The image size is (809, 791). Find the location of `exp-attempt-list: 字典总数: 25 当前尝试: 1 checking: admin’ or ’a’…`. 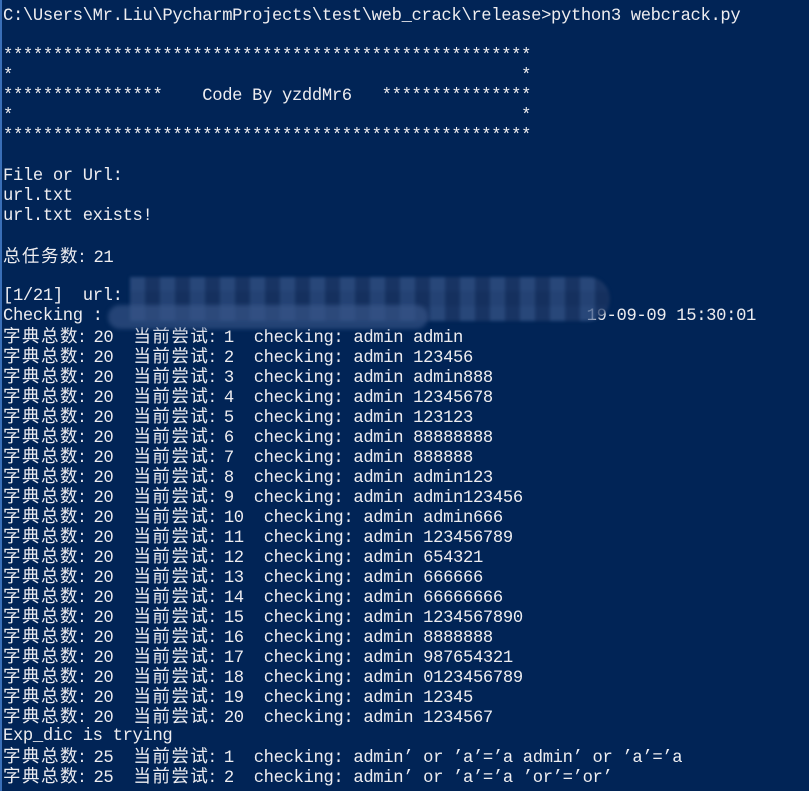

exp-attempt-list: 字典总数: 25 当前尝试: 1 checking: admin’ or ’a’… is located at coordinates (406, 767).